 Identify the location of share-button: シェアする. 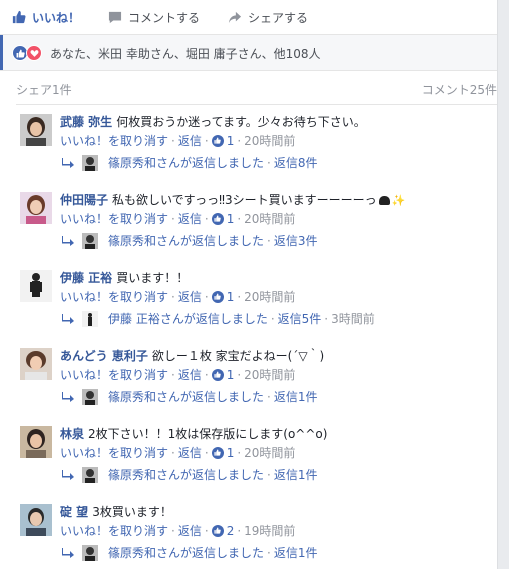
(268, 17).